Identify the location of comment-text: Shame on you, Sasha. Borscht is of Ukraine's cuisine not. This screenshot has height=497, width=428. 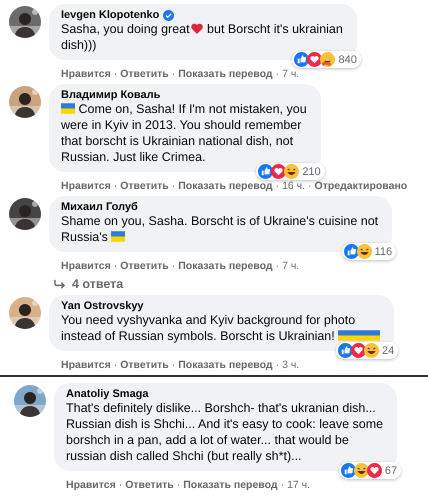
(219, 221).